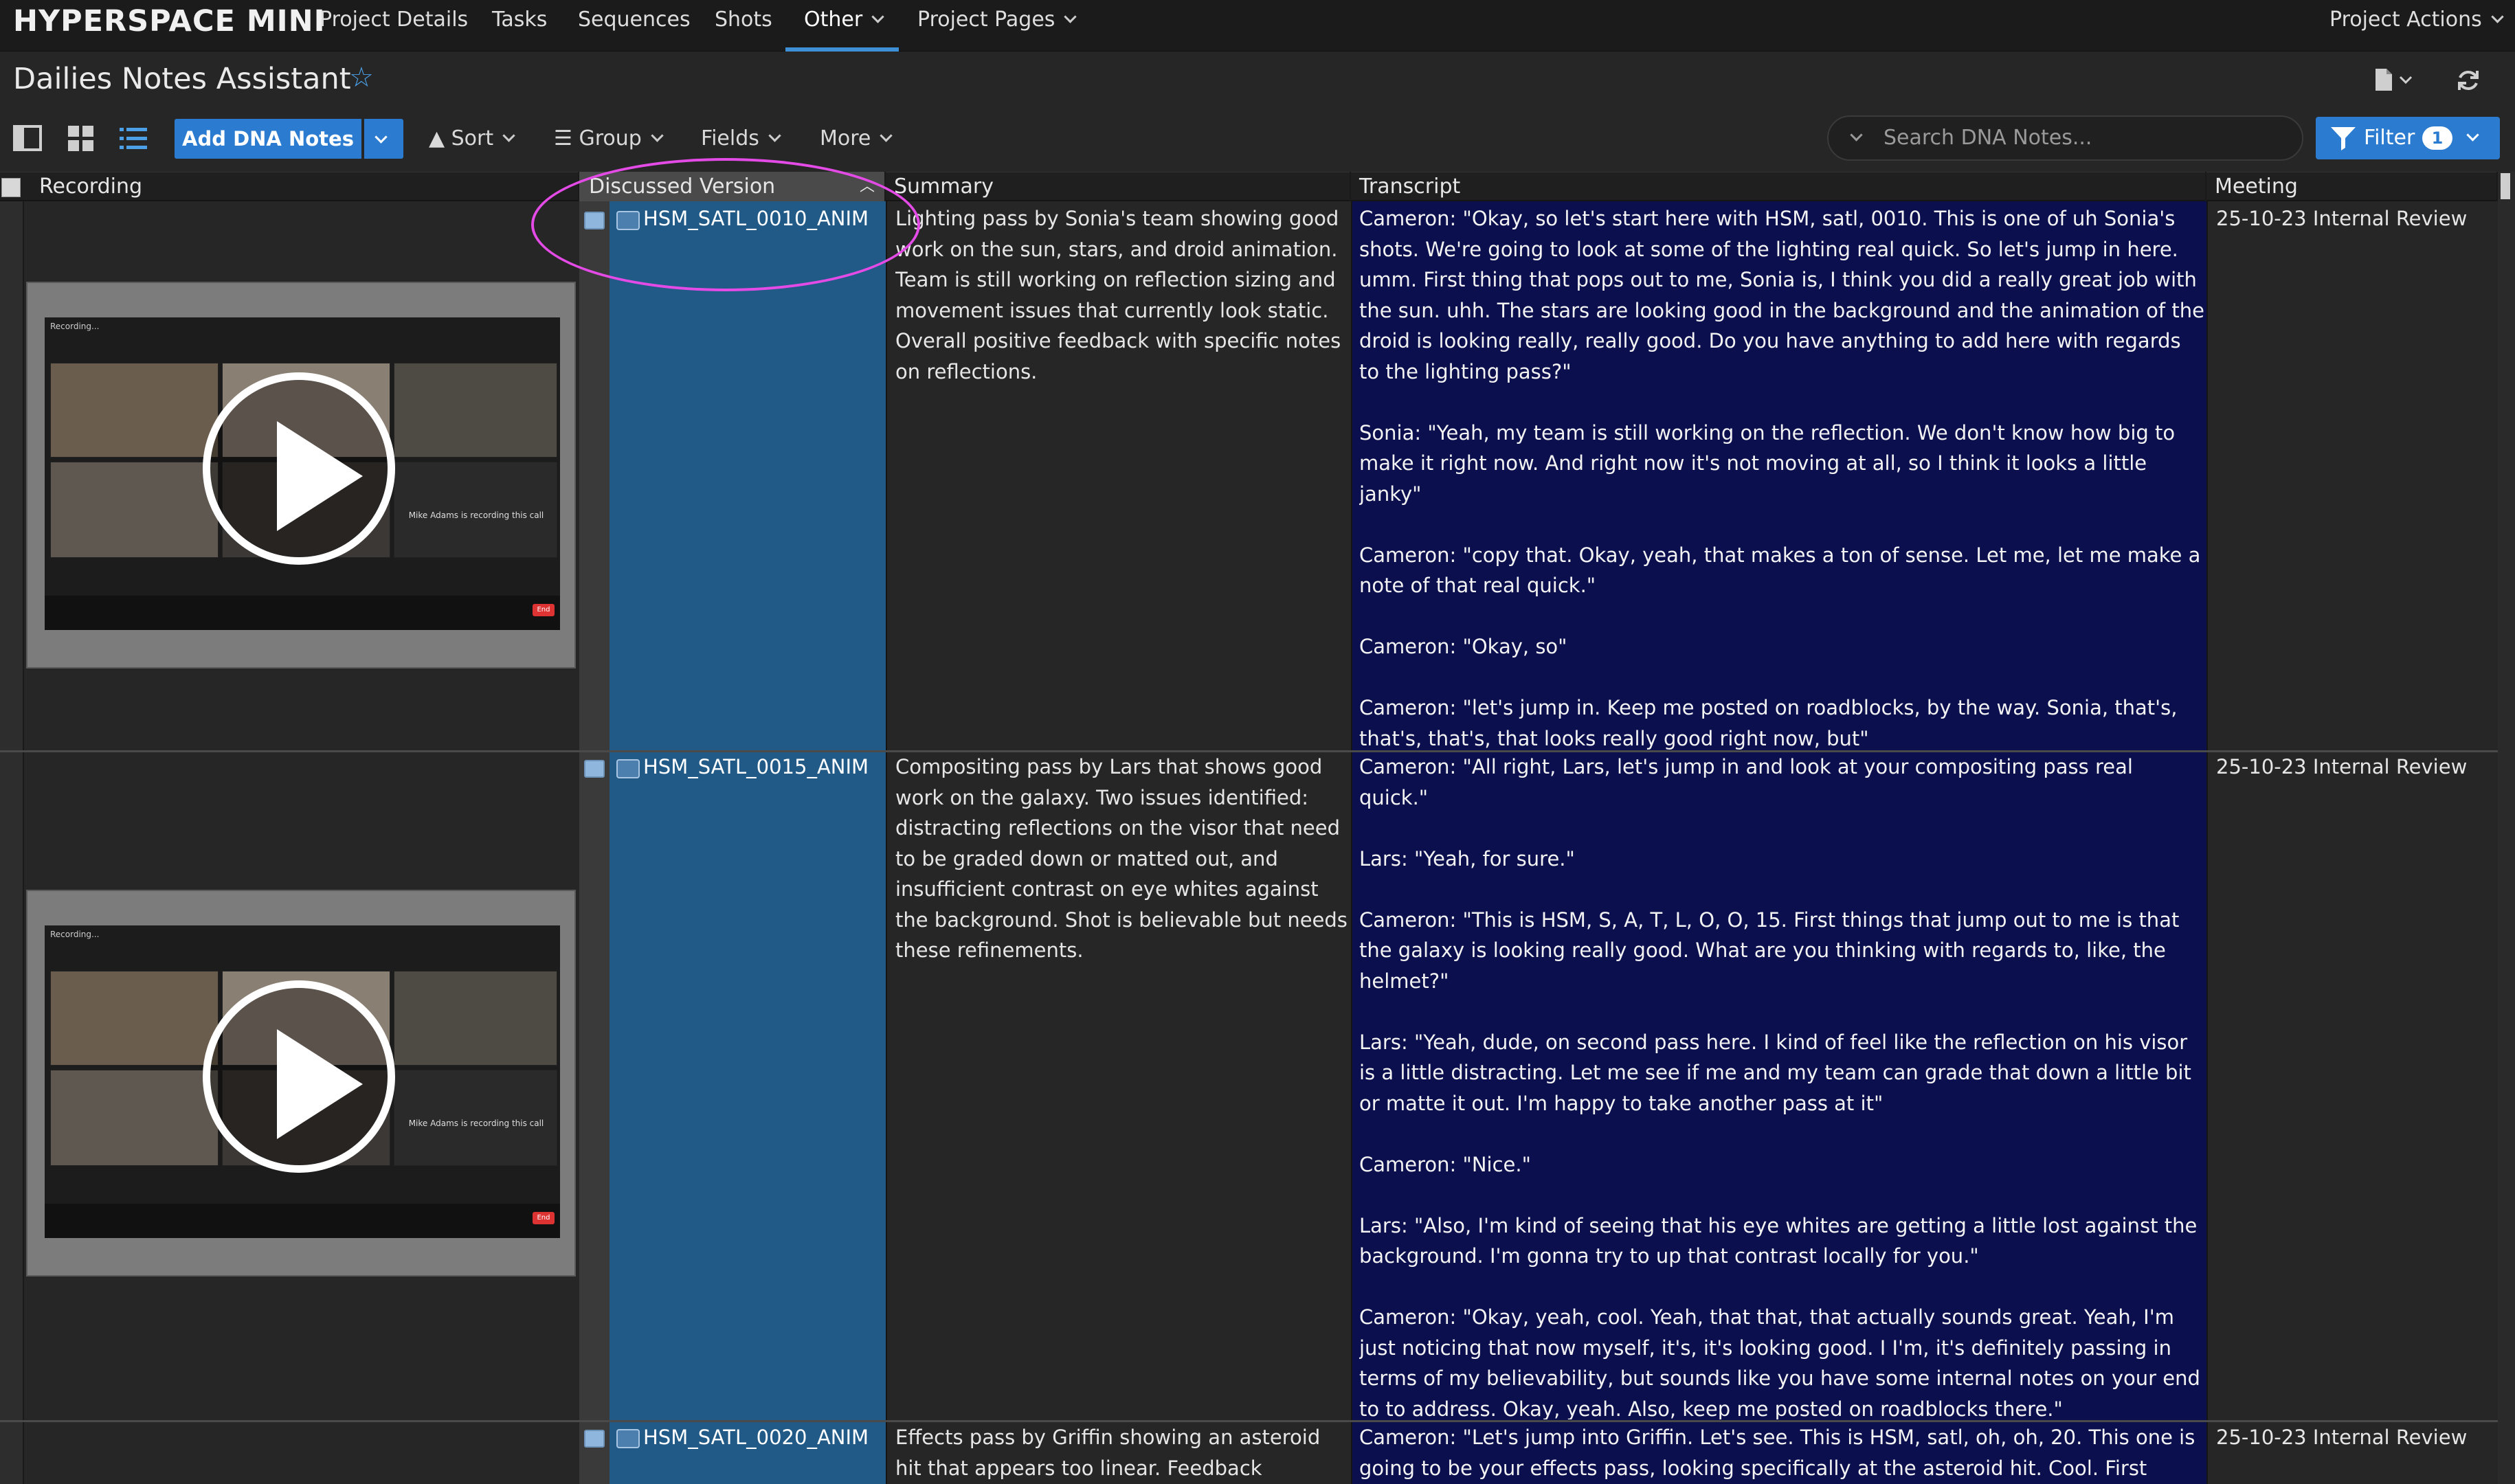  I want to click on scrollbar-thumb, so click(2505, 186).